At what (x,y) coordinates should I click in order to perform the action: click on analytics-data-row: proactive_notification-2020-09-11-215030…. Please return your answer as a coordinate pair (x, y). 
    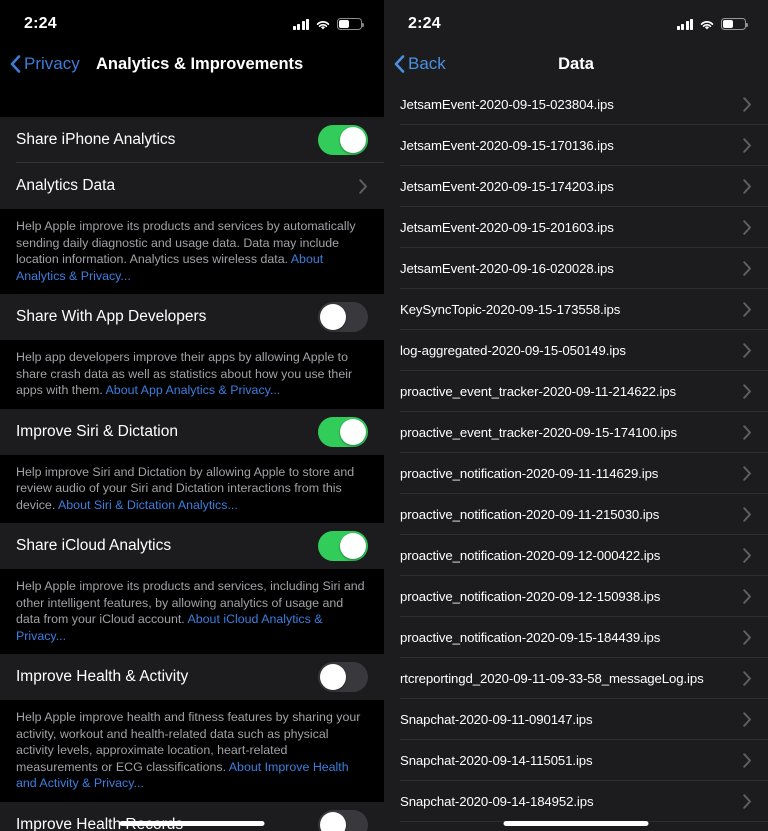
    Looking at the image, I should click on (576, 514).